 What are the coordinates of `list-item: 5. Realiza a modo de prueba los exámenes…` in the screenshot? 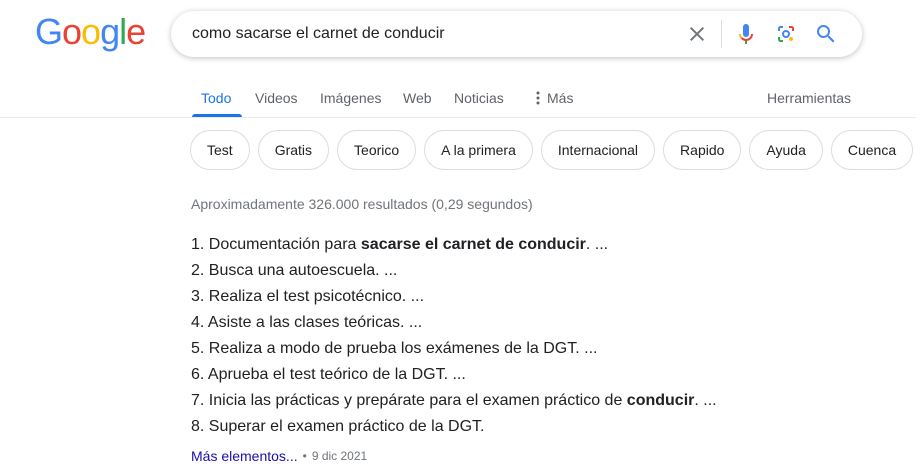 It's located at (454, 349).